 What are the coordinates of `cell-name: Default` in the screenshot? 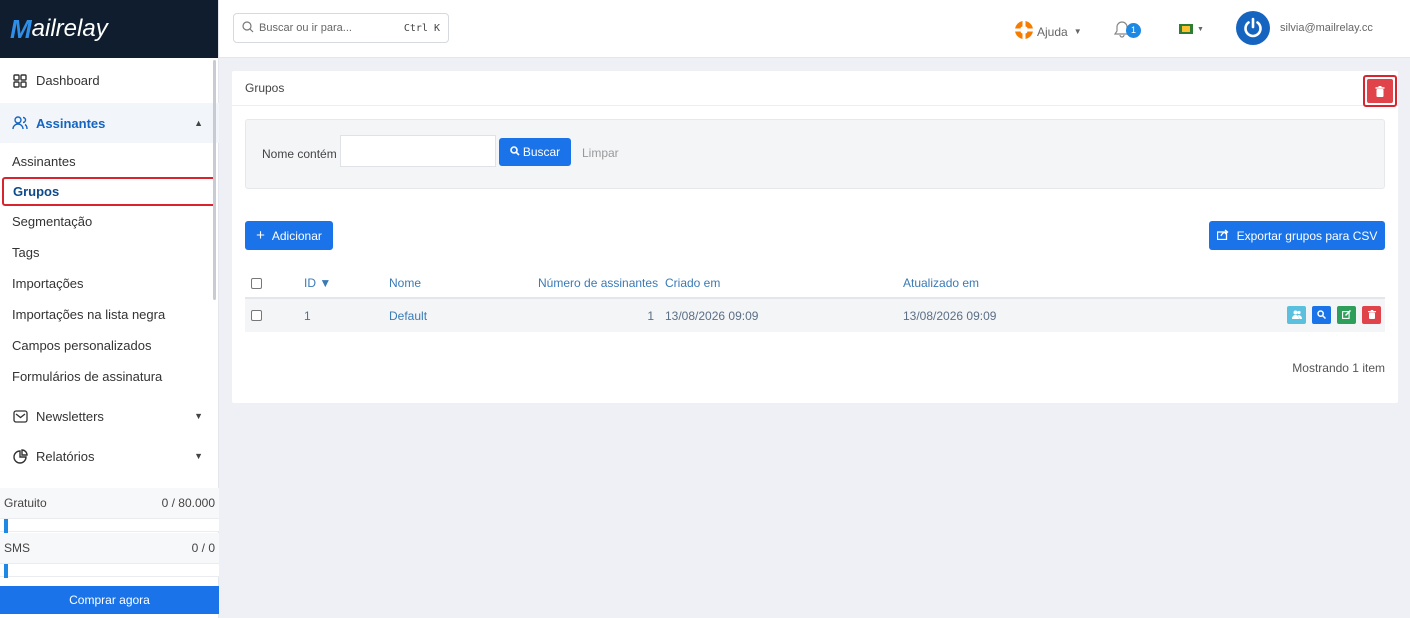 It's located at (408, 315).